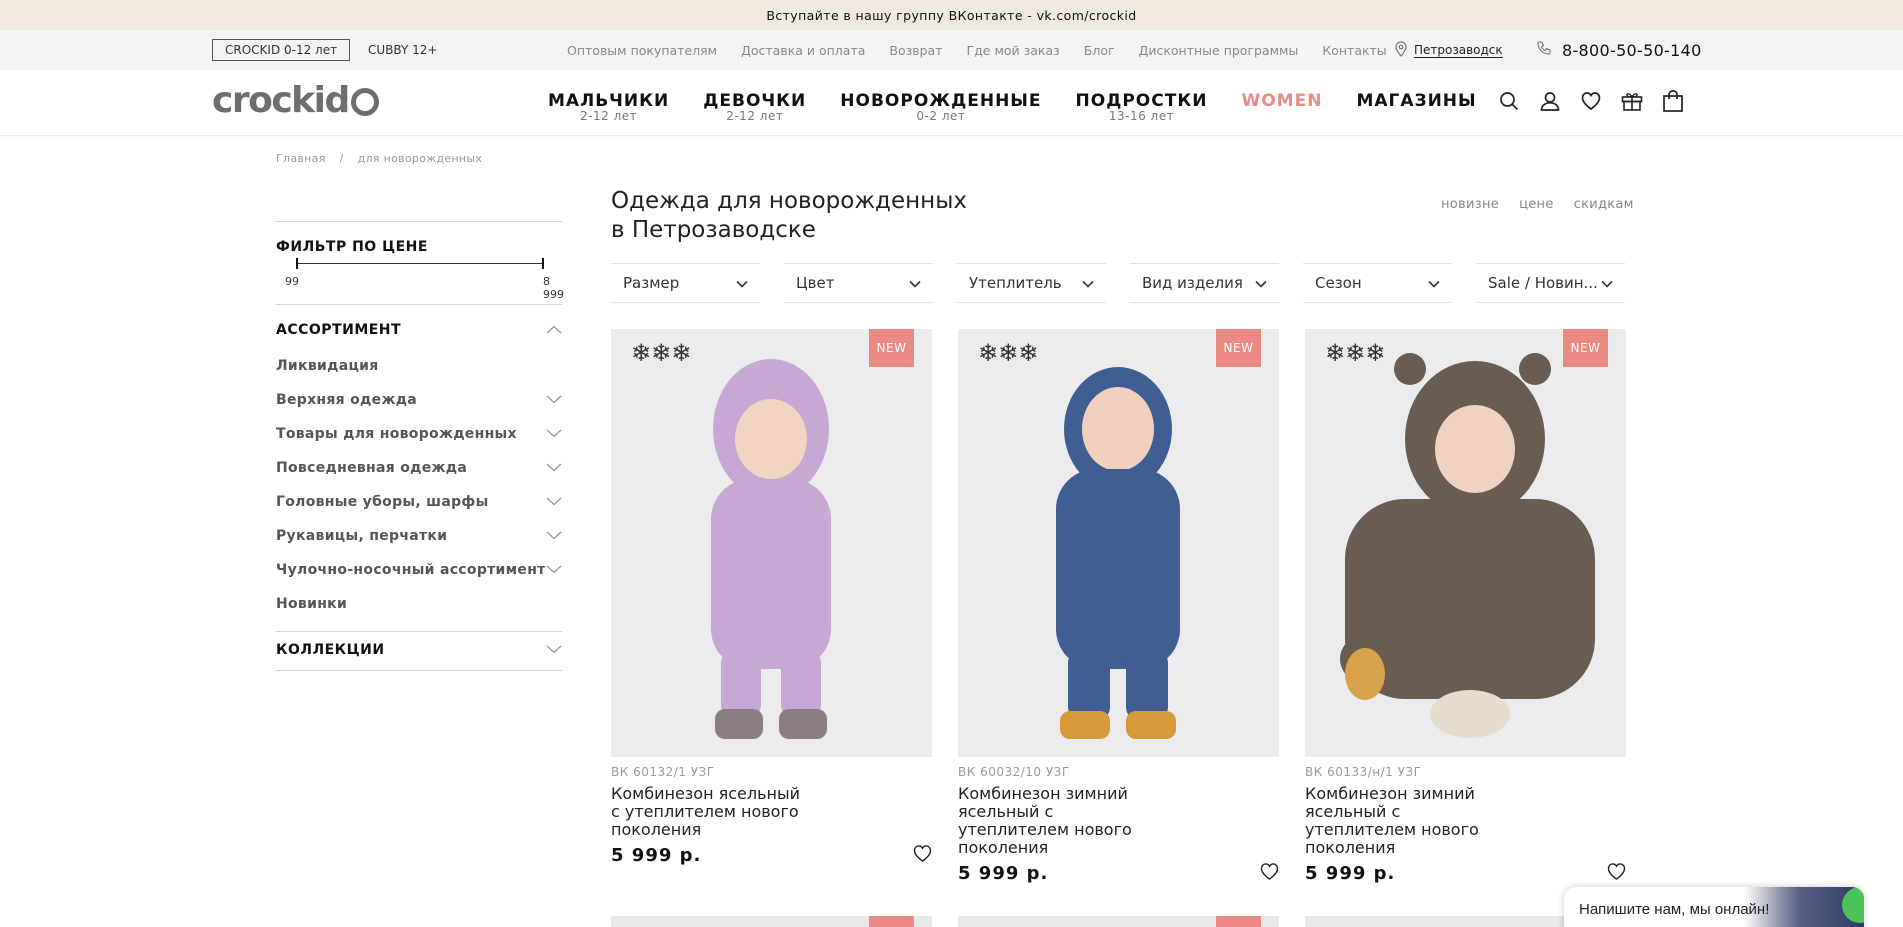 The height and width of the screenshot is (927, 1903). I want to click on category-label: Верхняя одежда, so click(347, 400).